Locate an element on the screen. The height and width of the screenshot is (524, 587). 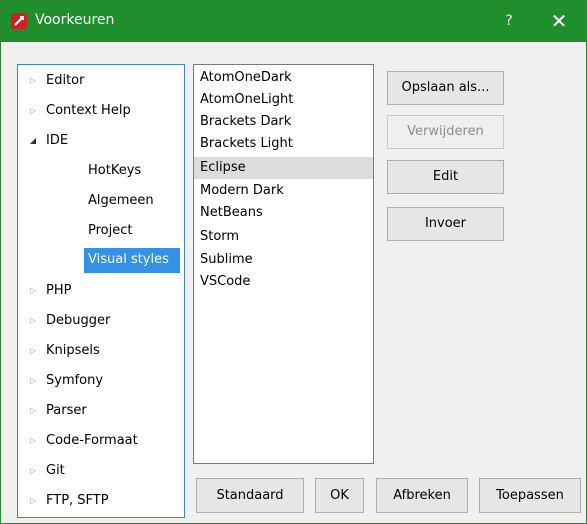
tree-item-code-formaat: ▷ Code-Formaat is located at coordinates (101, 441).